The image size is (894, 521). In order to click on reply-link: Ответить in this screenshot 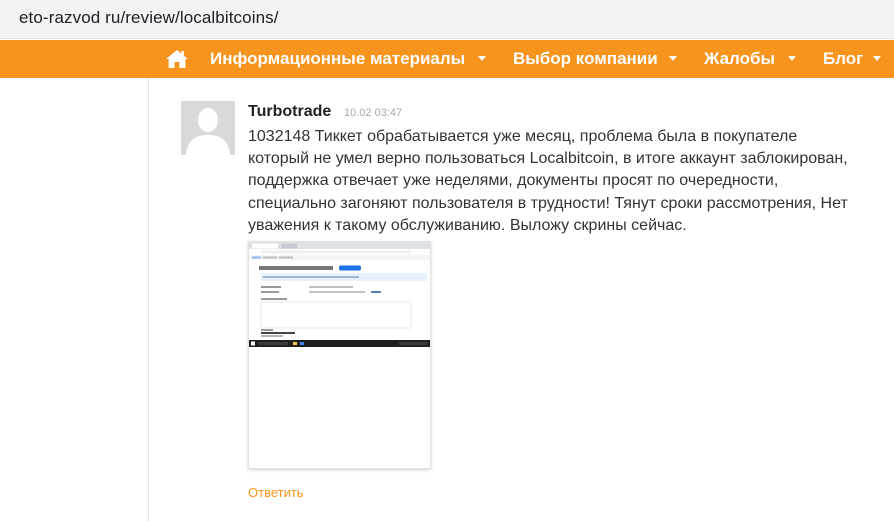, I will do `click(276, 492)`.